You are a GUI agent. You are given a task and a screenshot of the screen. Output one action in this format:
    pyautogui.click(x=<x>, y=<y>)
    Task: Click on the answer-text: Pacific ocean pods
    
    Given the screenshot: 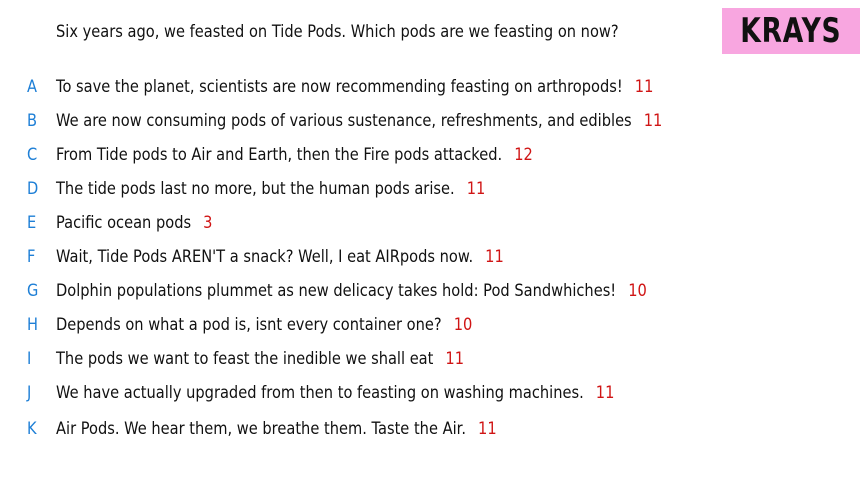 What is the action you would take?
    pyautogui.click(x=124, y=223)
    